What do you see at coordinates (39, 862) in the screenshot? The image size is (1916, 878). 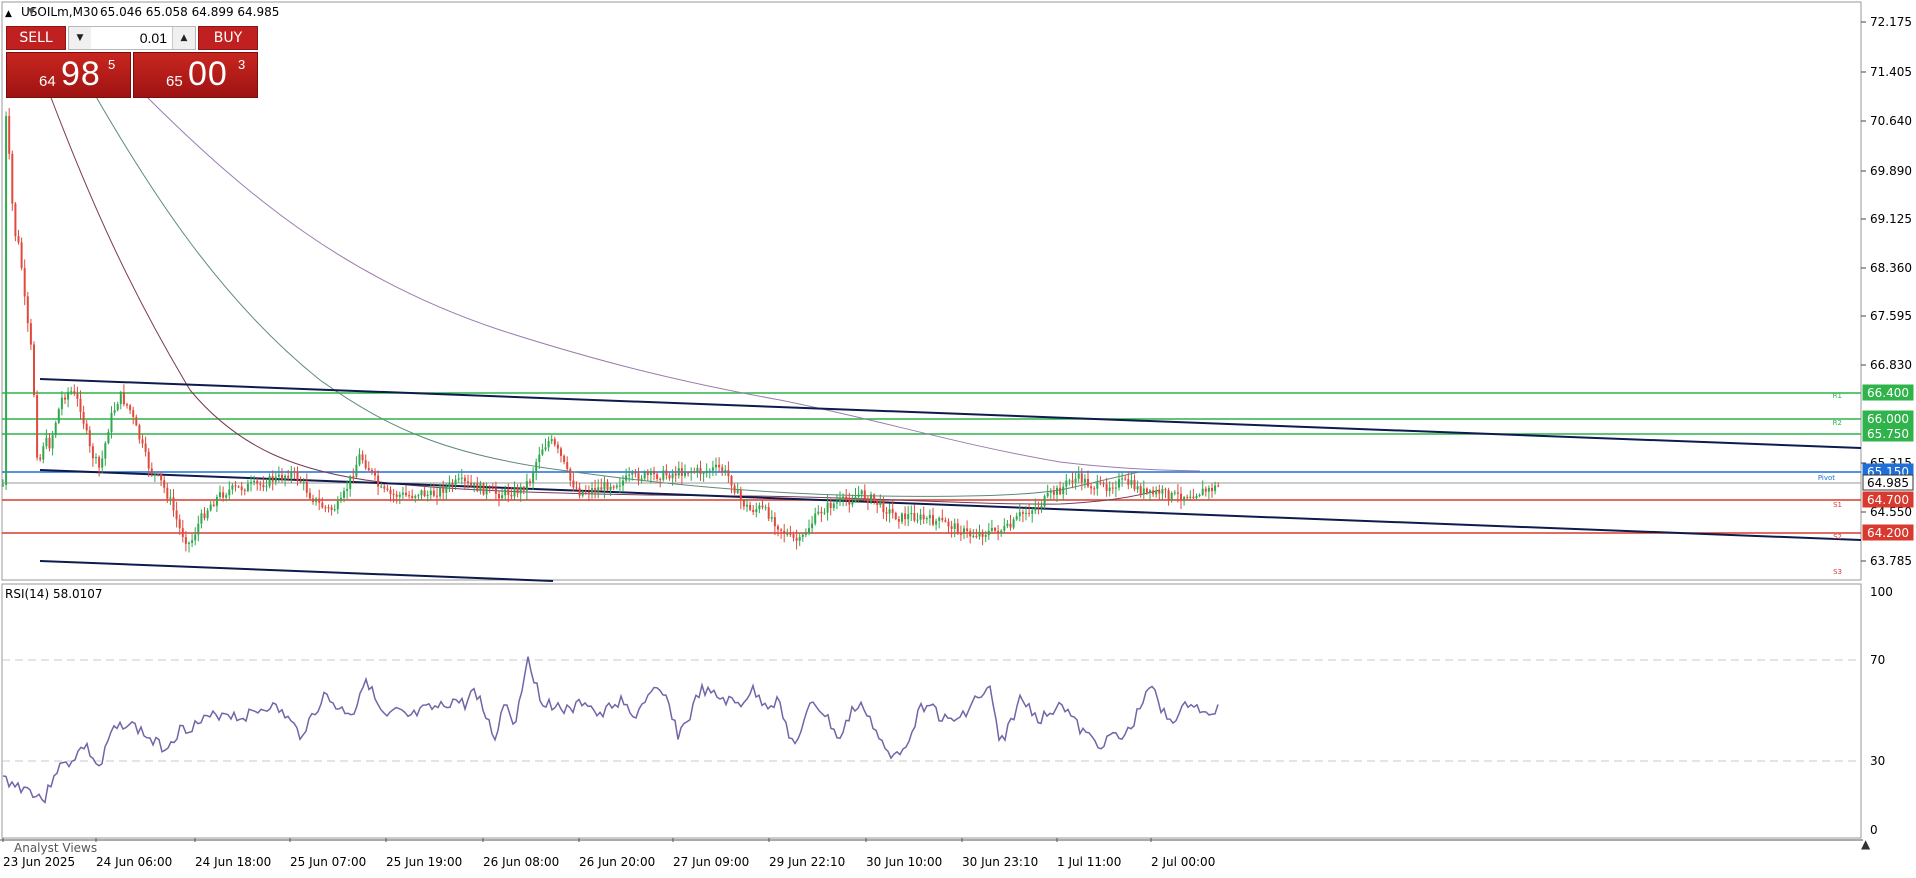 I see `time-tick-label: 23 Jun 2025` at bounding box center [39, 862].